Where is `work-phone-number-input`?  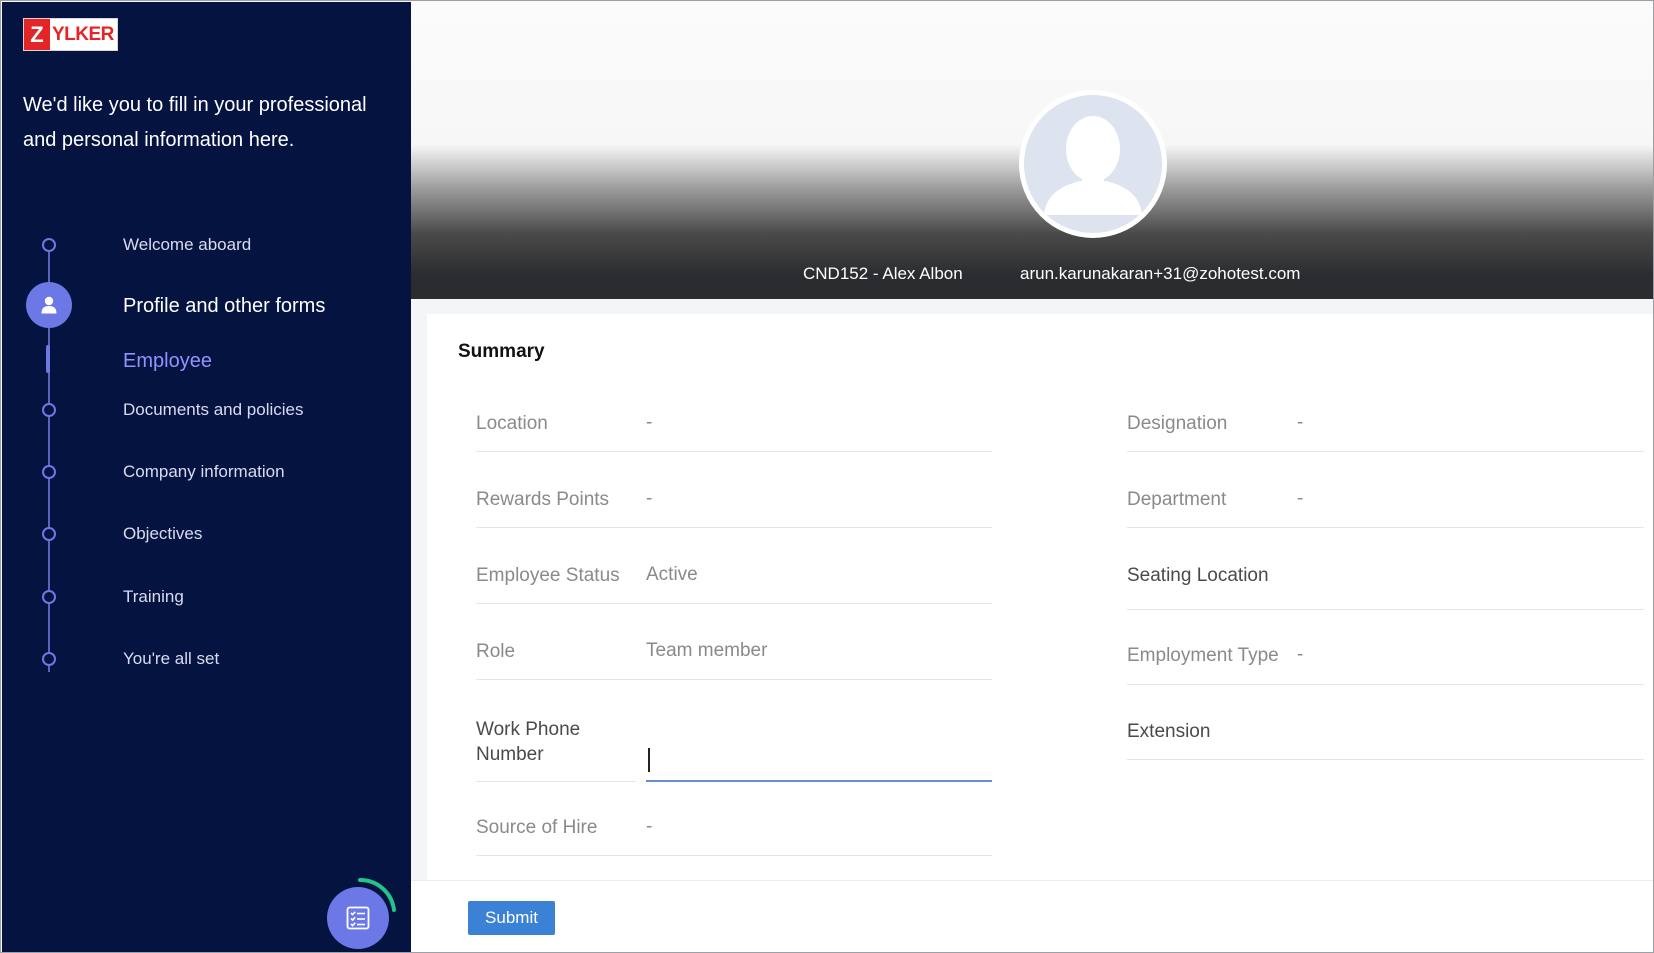 work-phone-number-input is located at coordinates (819, 759).